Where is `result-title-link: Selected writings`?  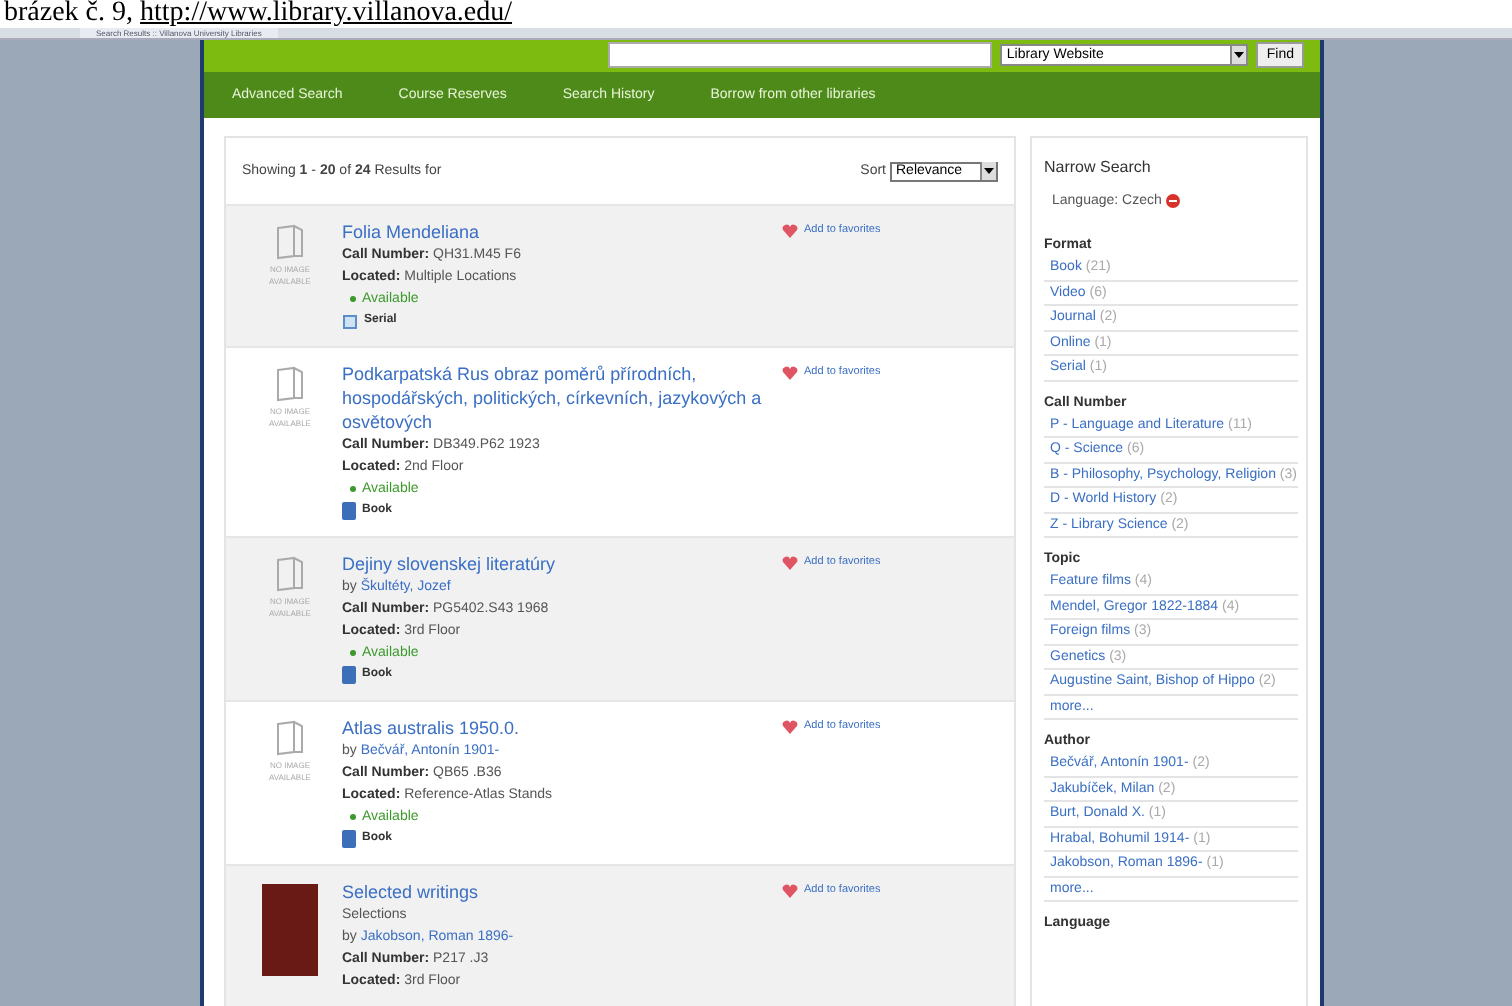 result-title-link: Selected writings is located at coordinates (562, 892).